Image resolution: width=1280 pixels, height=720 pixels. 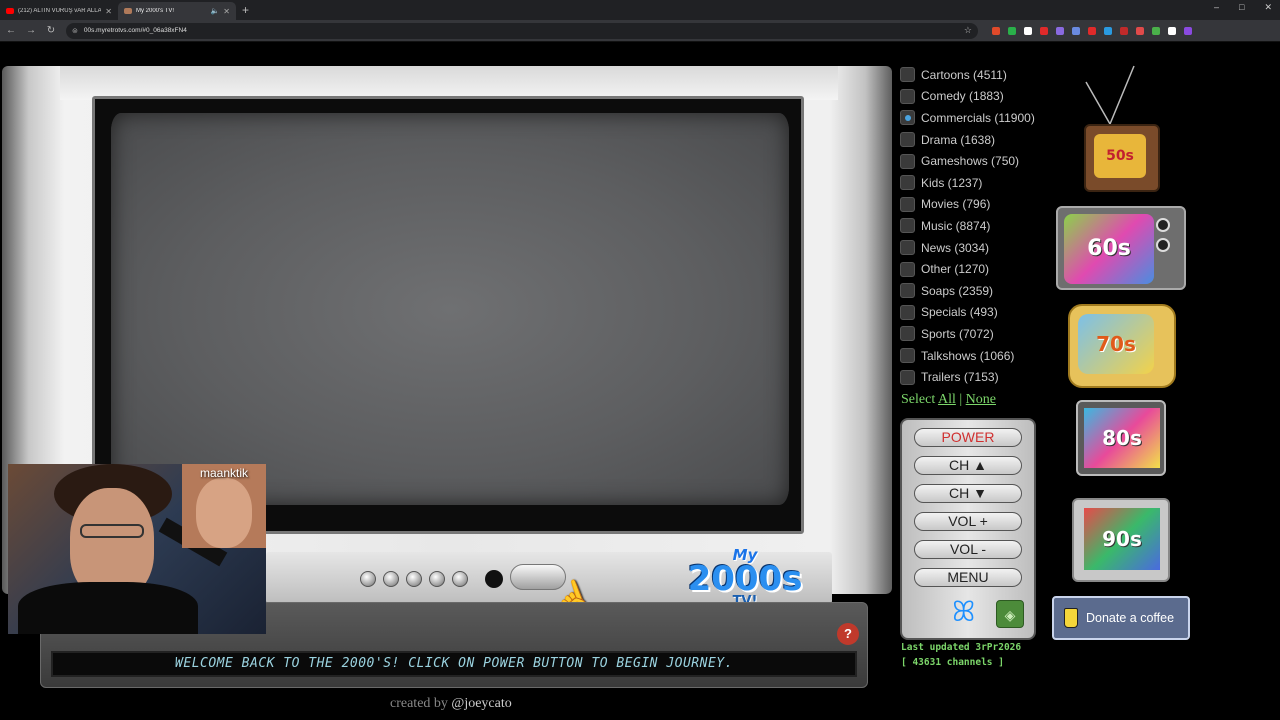 What do you see at coordinates (177, 11) in the screenshot?
I see `tab-my-2000s-tv: My 2000's TV! 🔈 ✕` at bounding box center [177, 11].